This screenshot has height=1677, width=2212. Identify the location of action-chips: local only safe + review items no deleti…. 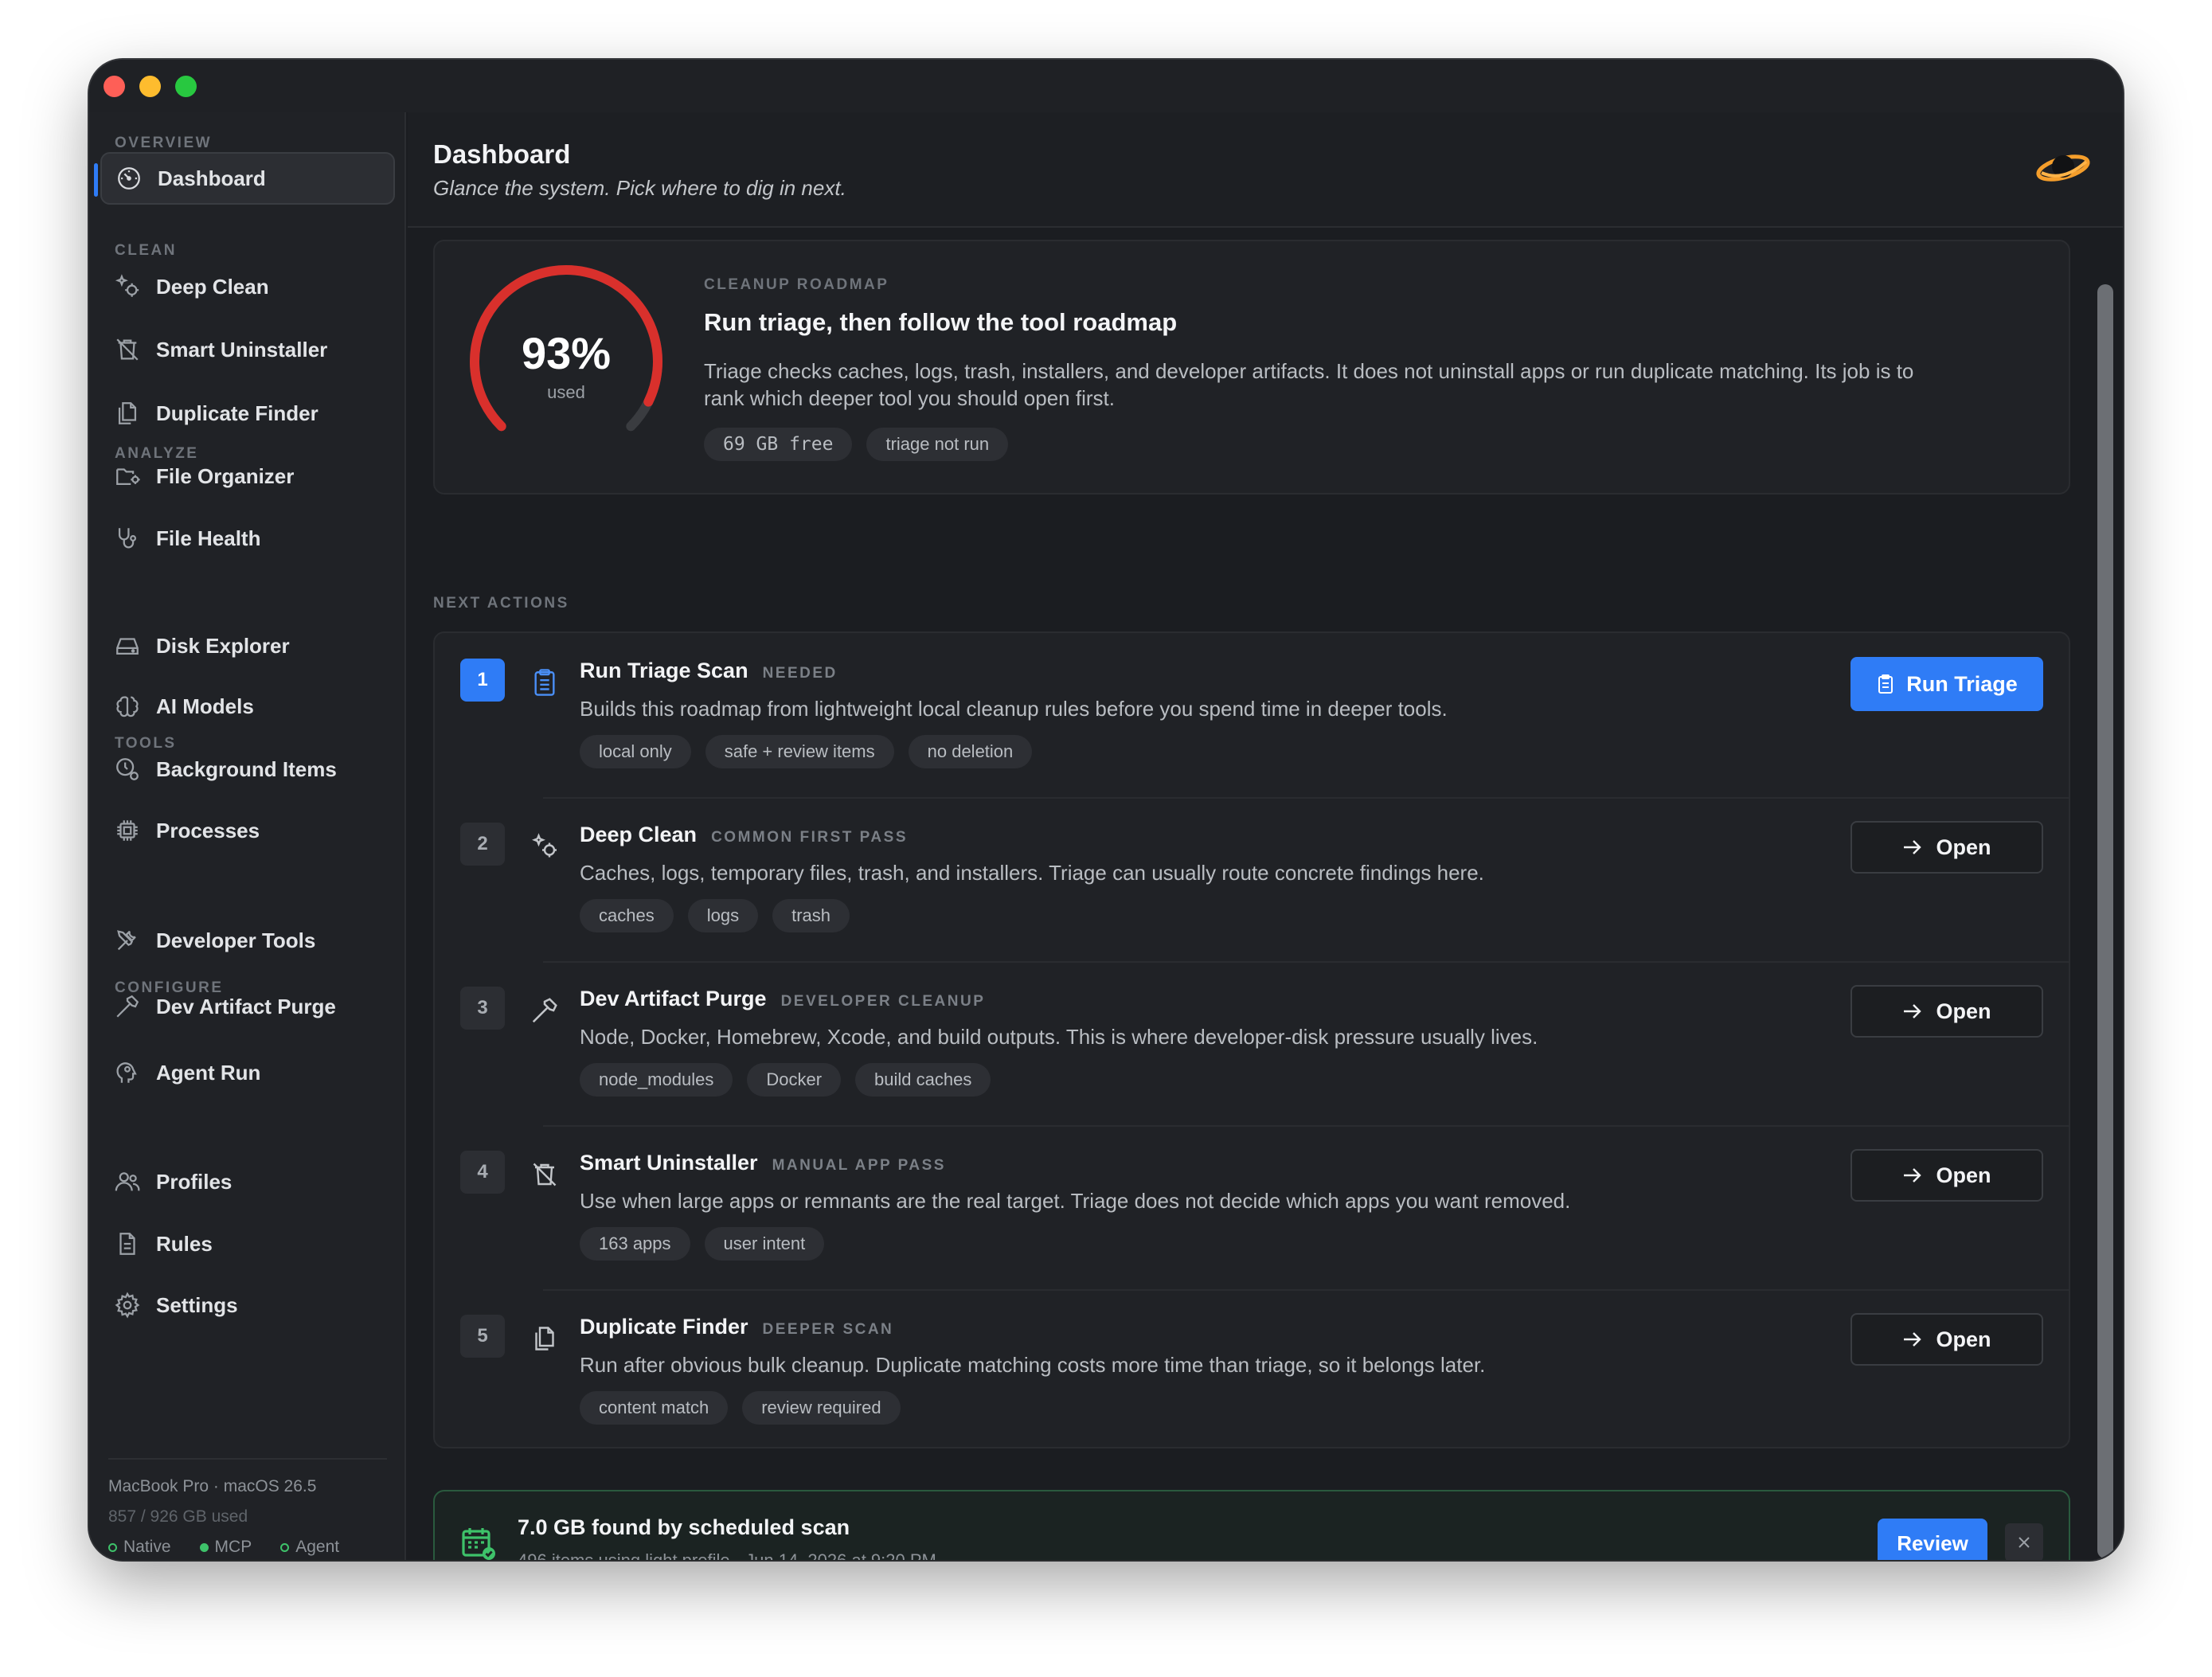
(806, 751).